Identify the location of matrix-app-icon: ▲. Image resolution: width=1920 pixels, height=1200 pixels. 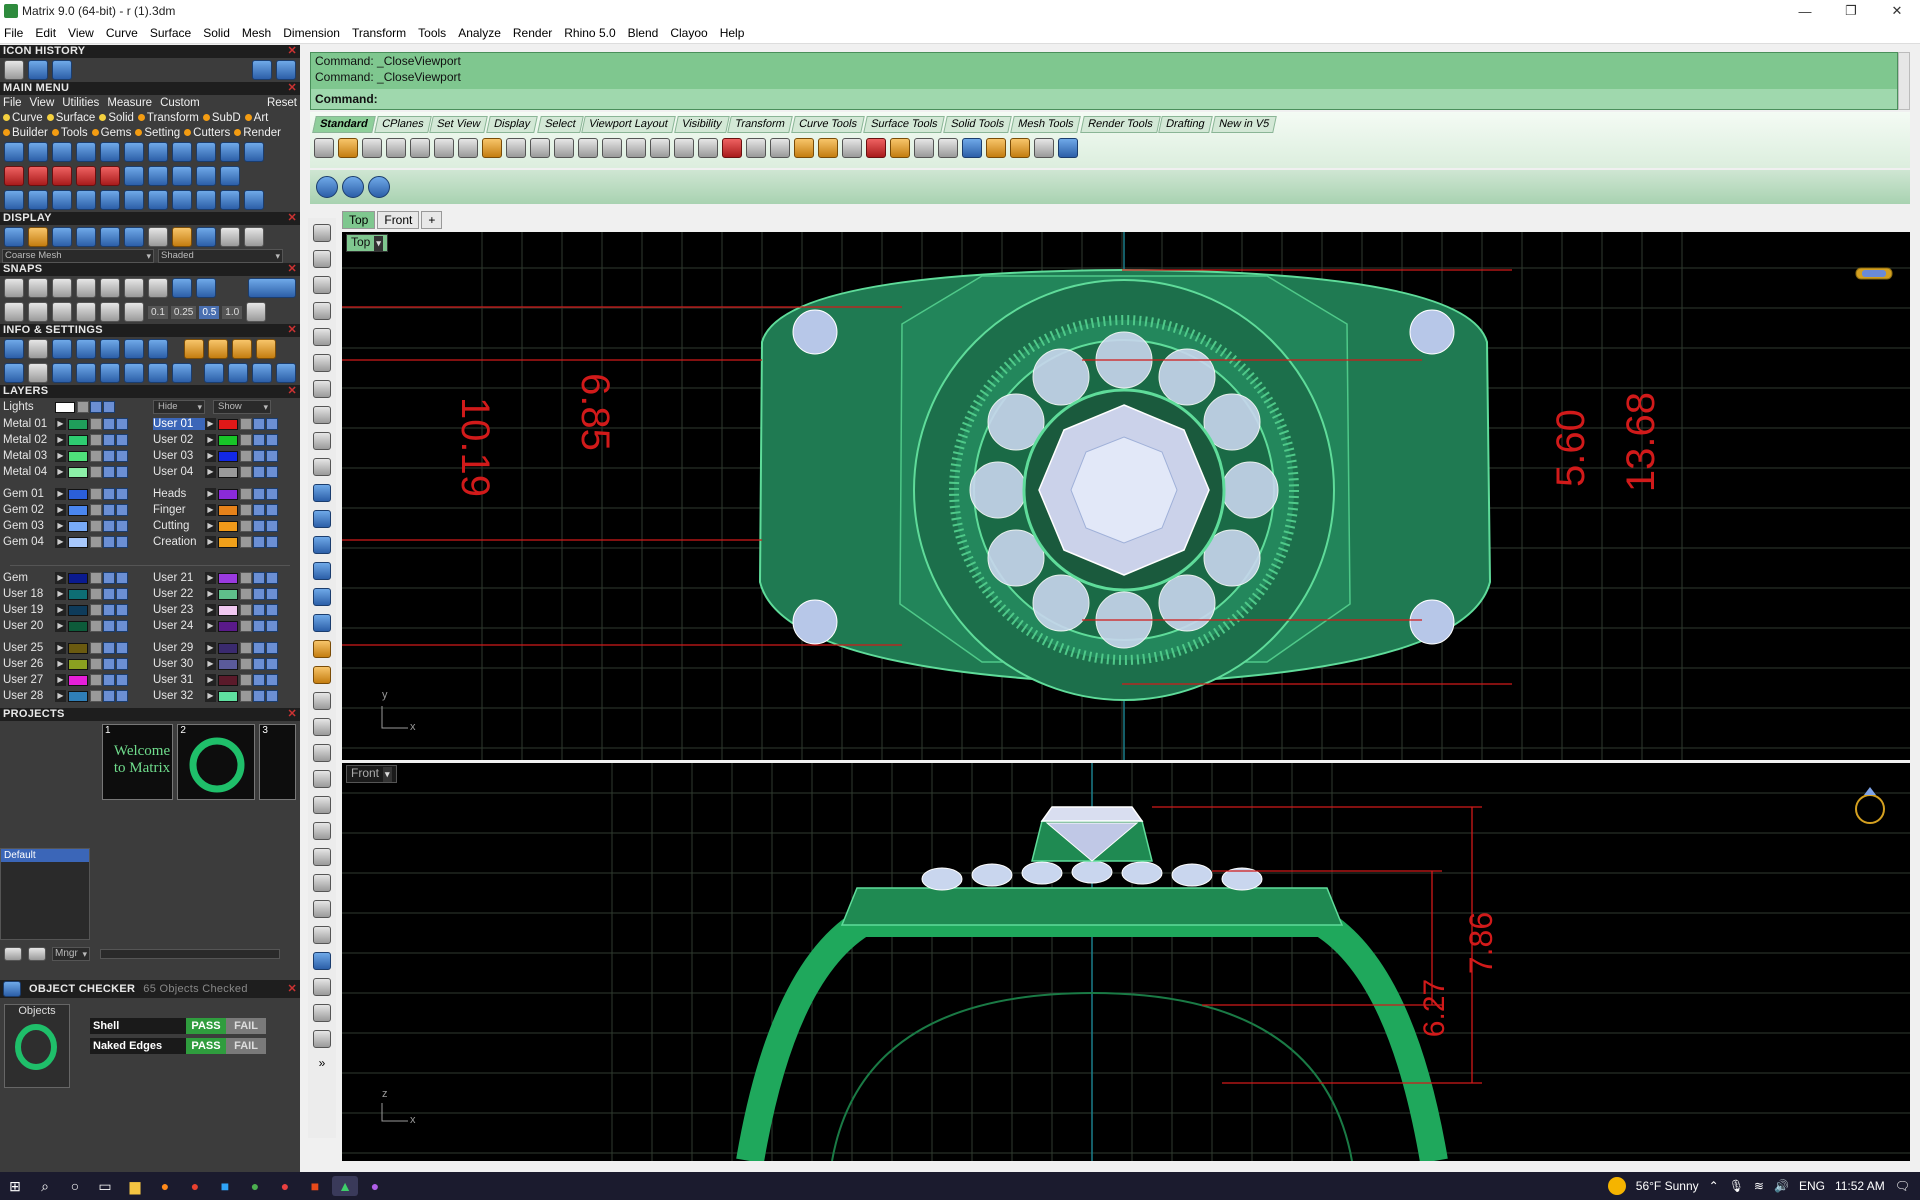
(345, 1186).